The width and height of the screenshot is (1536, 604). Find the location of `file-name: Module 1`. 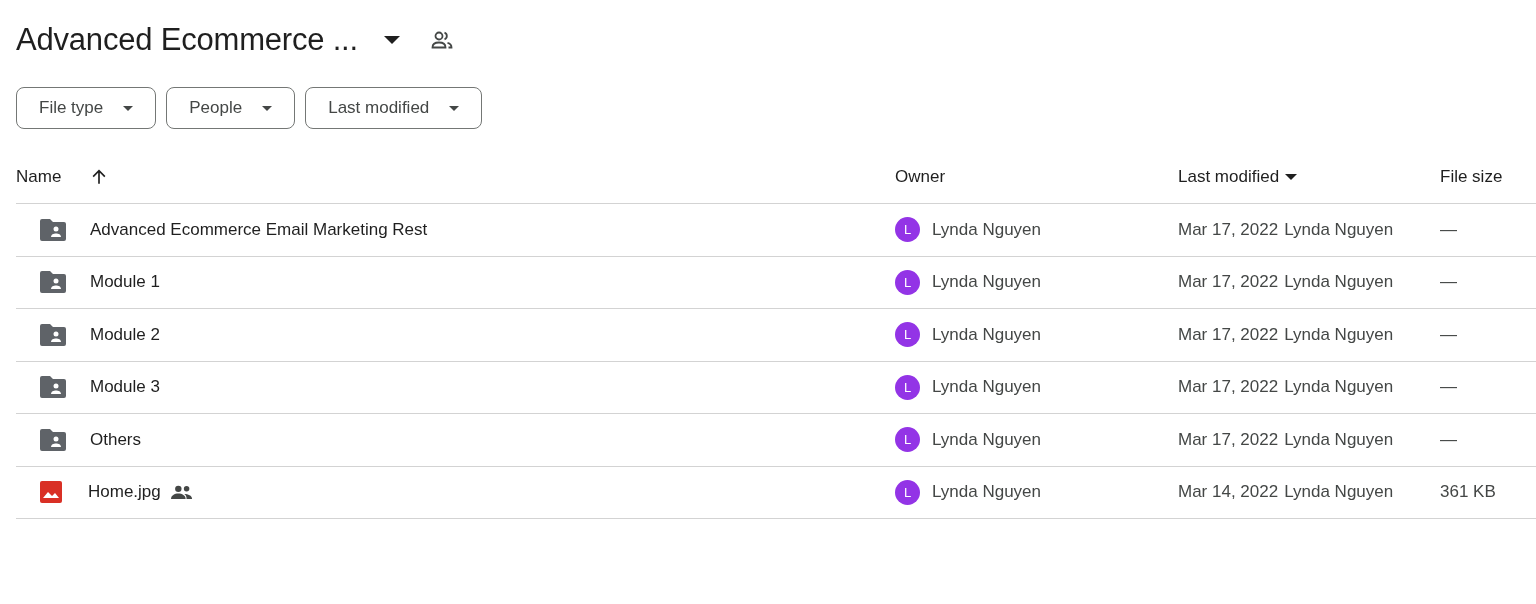

file-name: Module 1 is located at coordinates (125, 282).